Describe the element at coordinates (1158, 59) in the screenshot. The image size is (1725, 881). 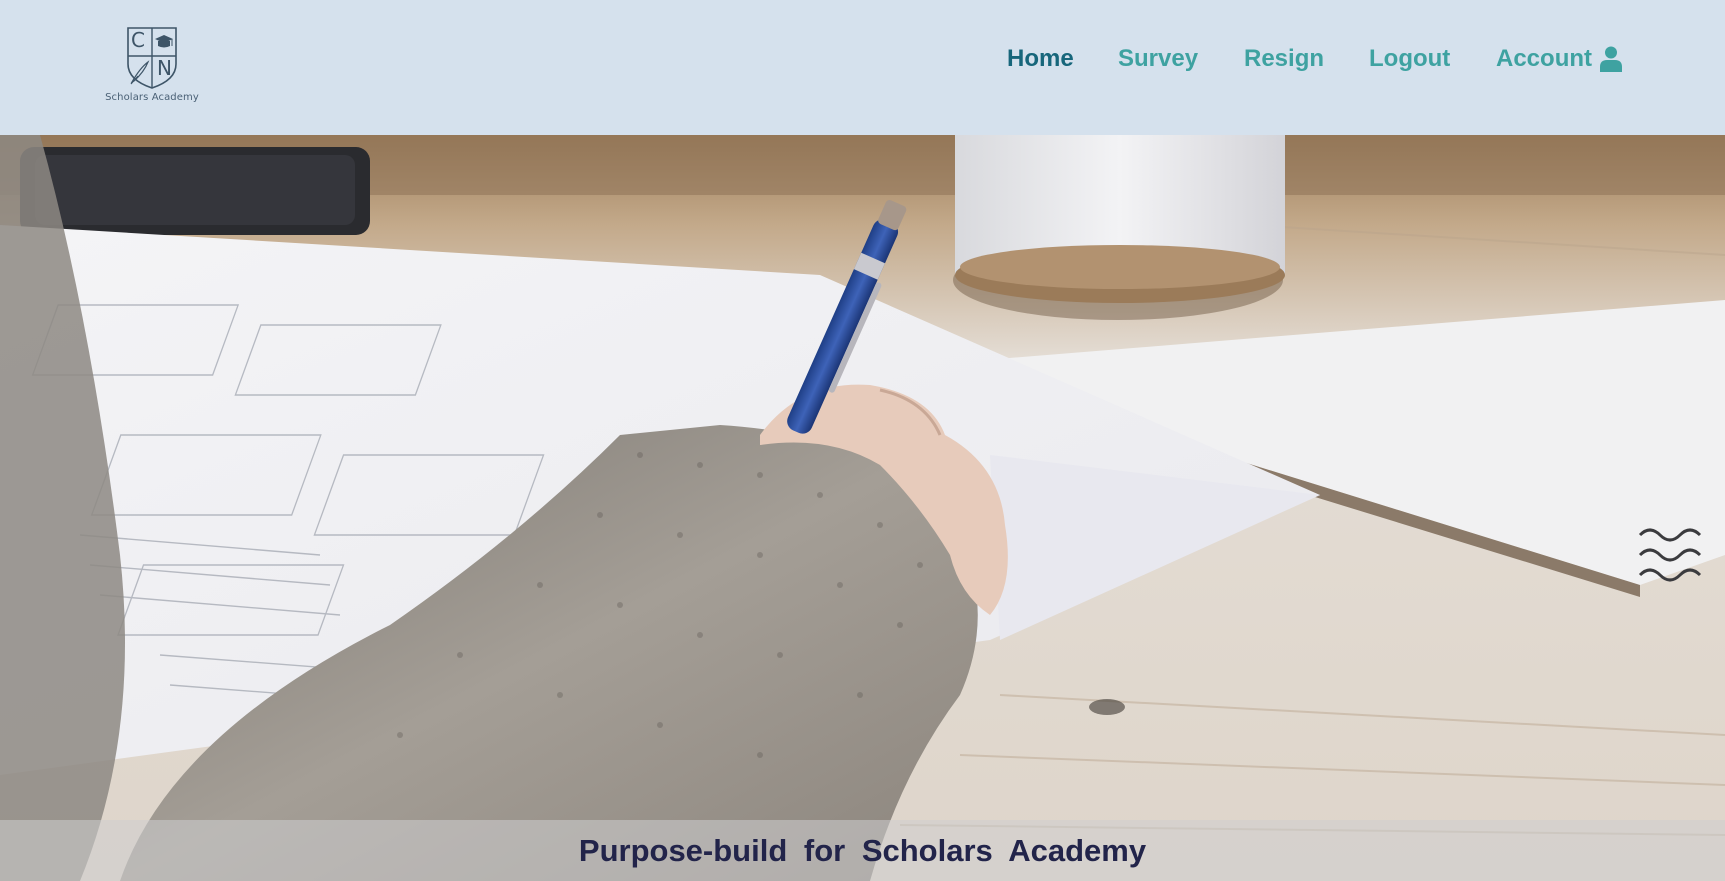
I see `nav-survey: Survey` at that location.